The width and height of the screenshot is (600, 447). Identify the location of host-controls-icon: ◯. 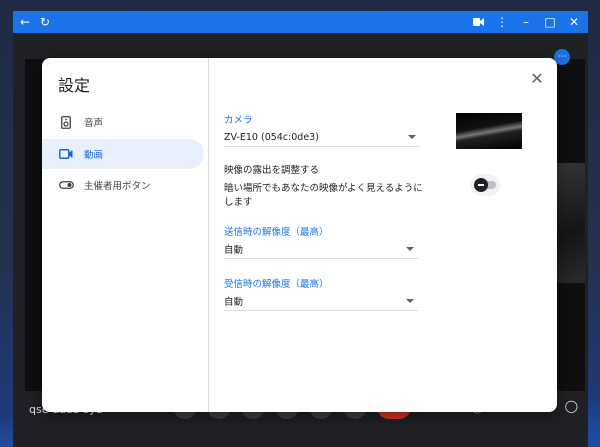
(571, 407).